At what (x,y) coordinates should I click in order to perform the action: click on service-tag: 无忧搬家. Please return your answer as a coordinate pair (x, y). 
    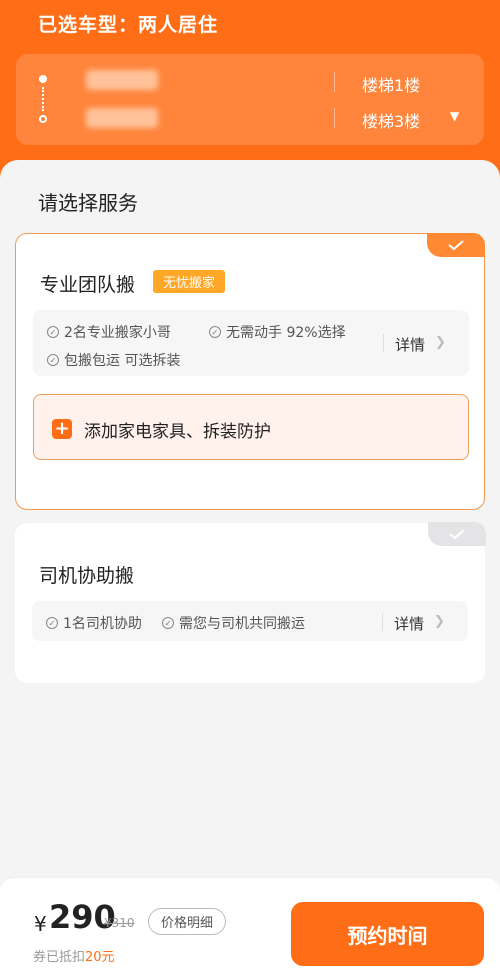
    Looking at the image, I should click on (189, 281).